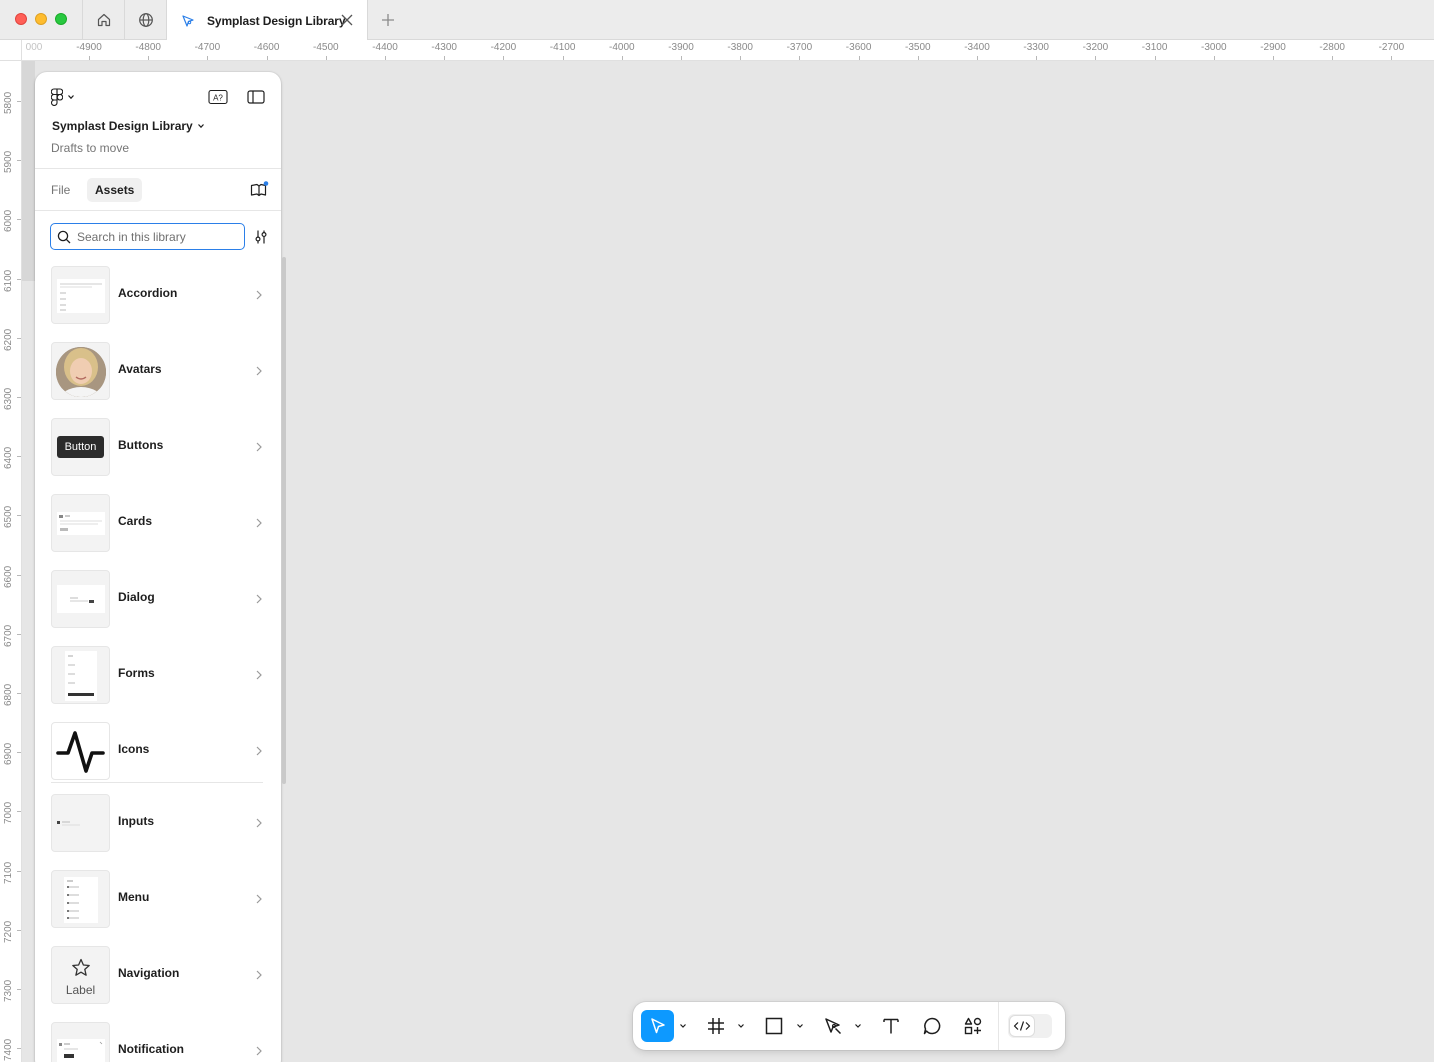 The width and height of the screenshot is (1434, 1062). Describe the element at coordinates (385, 47) in the screenshot. I see `ruler-label: -4400` at that location.